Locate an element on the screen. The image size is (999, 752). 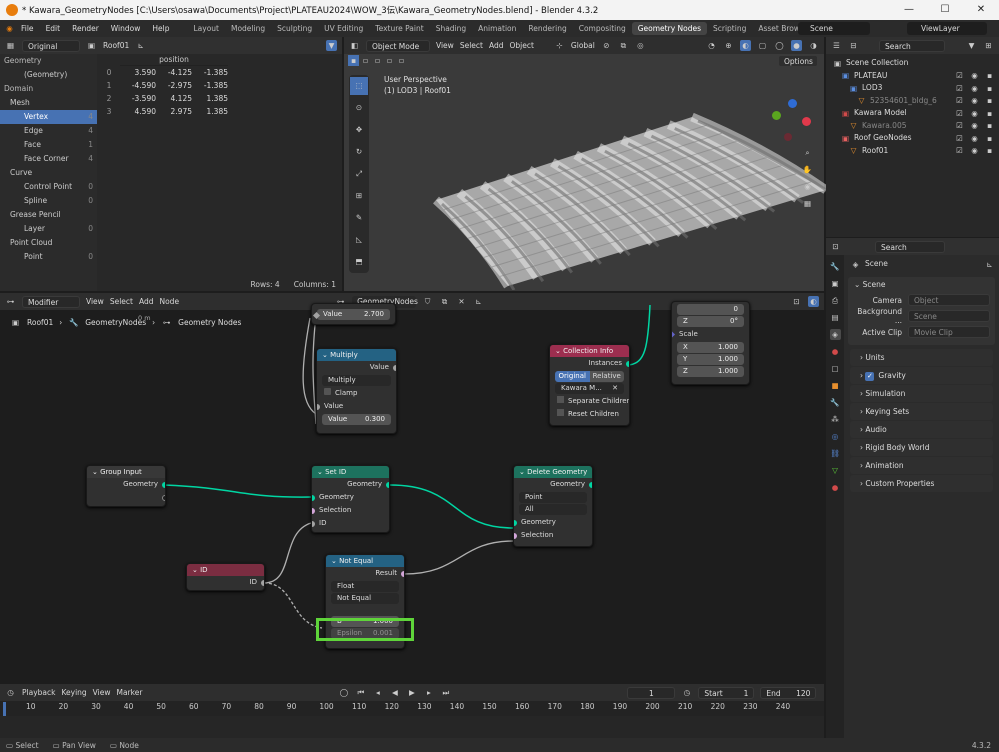
spreadsheet-editor-icon: ▦ is located at coordinates (10, 45).